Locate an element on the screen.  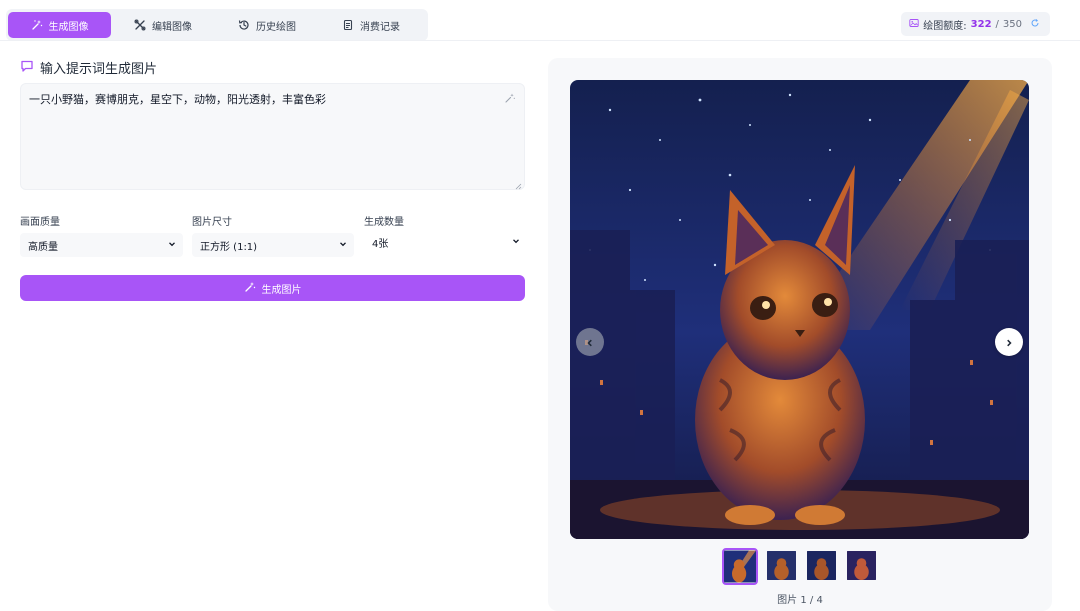
history-icon is located at coordinates (244, 25).